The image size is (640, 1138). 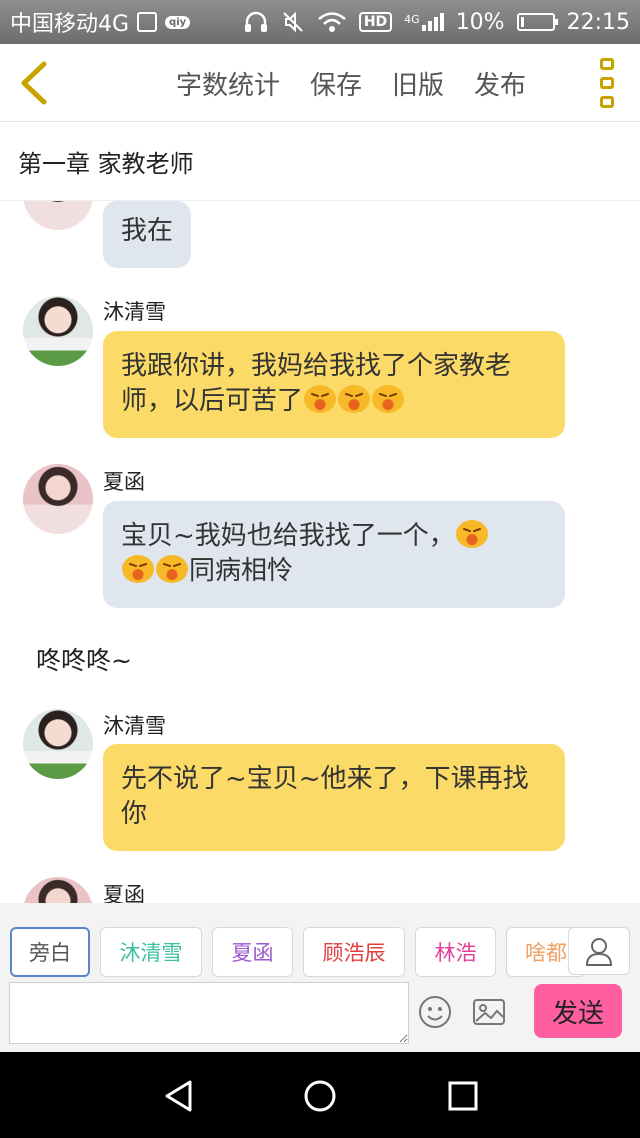 What do you see at coordinates (480, 22) in the screenshot?
I see `battery-percent: 10%` at bounding box center [480, 22].